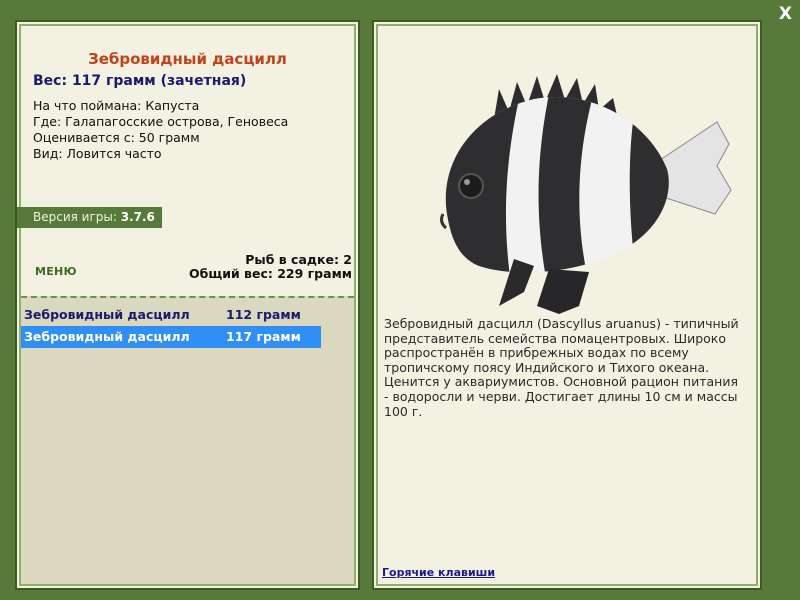 Image resolution: width=800 pixels, height=600 pixels. Describe the element at coordinates (263, 314) in the screenshot. I see `catch-item-weight: 112 грамм` at that location.